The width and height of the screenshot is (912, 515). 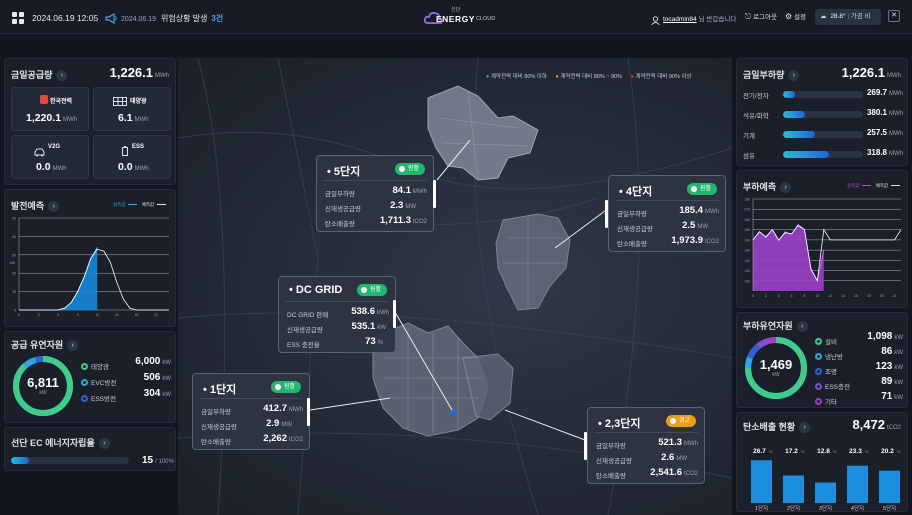 I want to click on row-unit: kW, so click(x=381, y=328).